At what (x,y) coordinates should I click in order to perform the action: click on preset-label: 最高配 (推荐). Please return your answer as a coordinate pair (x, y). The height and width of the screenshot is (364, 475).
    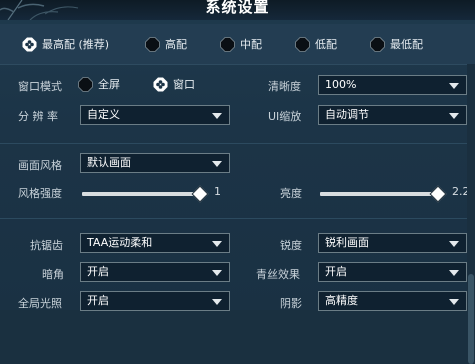
    Looking at the image, I should click on (76, 44).